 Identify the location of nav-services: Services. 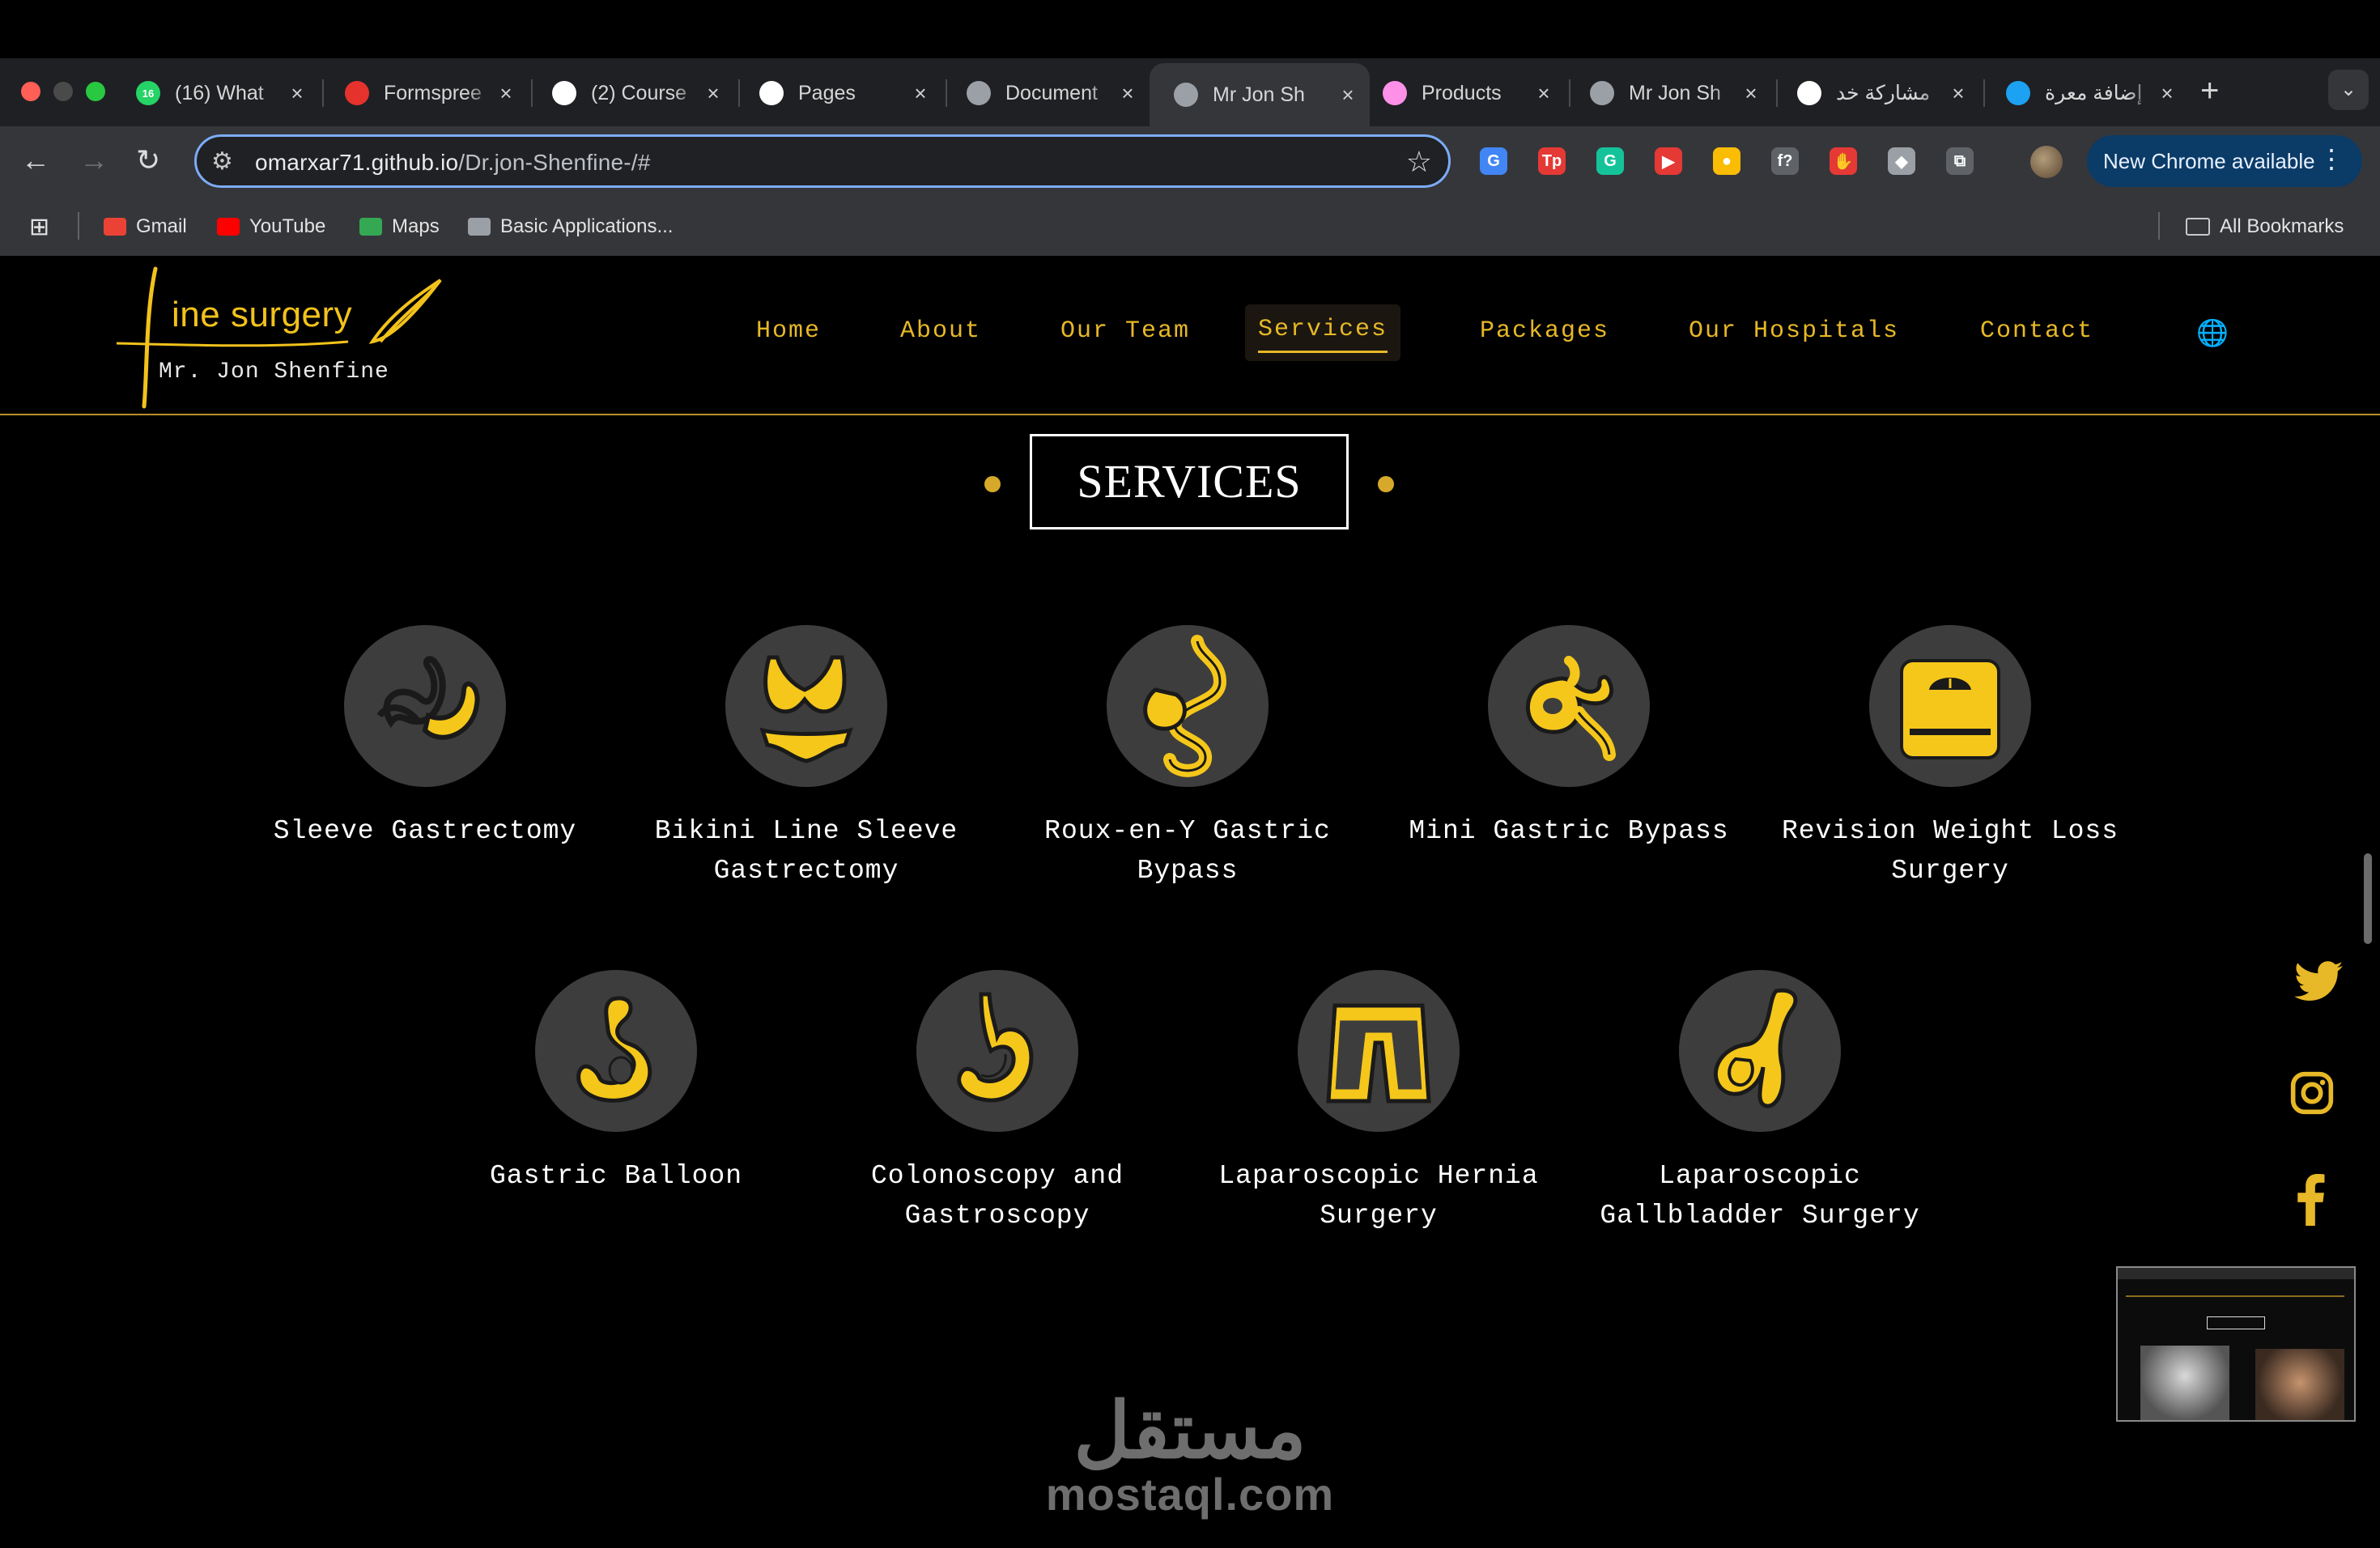
(1323, 332).